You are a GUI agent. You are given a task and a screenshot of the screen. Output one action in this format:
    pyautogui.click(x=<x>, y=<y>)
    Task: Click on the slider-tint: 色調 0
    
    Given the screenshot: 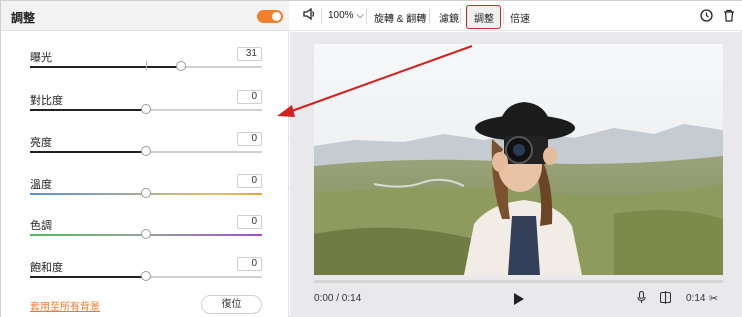 What is the action you would take?
    pyautogui.click(x=145, y=235)
    